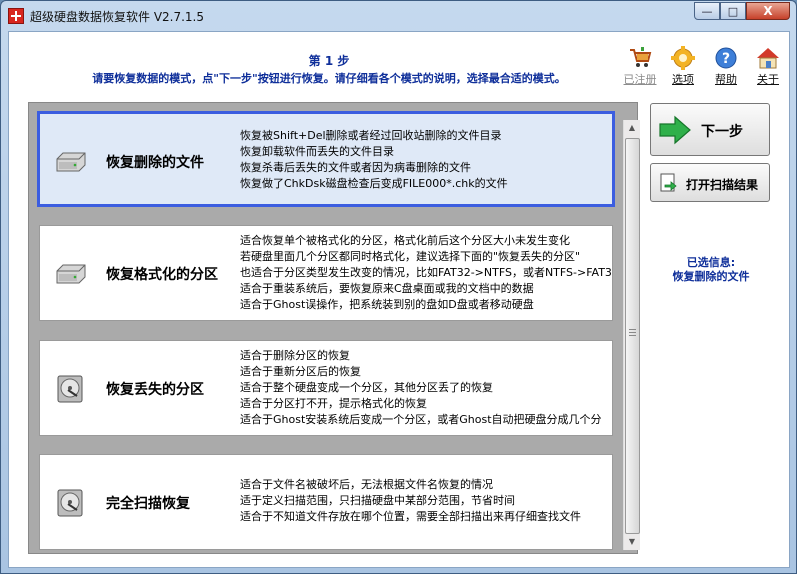 This screenshot has height=574, width=797. What do you see at coordinates (333, 403) in the screenshot?
I see `desc-line: 适合于分区打不开，提示格式化的恢复` at bounding box center [333, 403].